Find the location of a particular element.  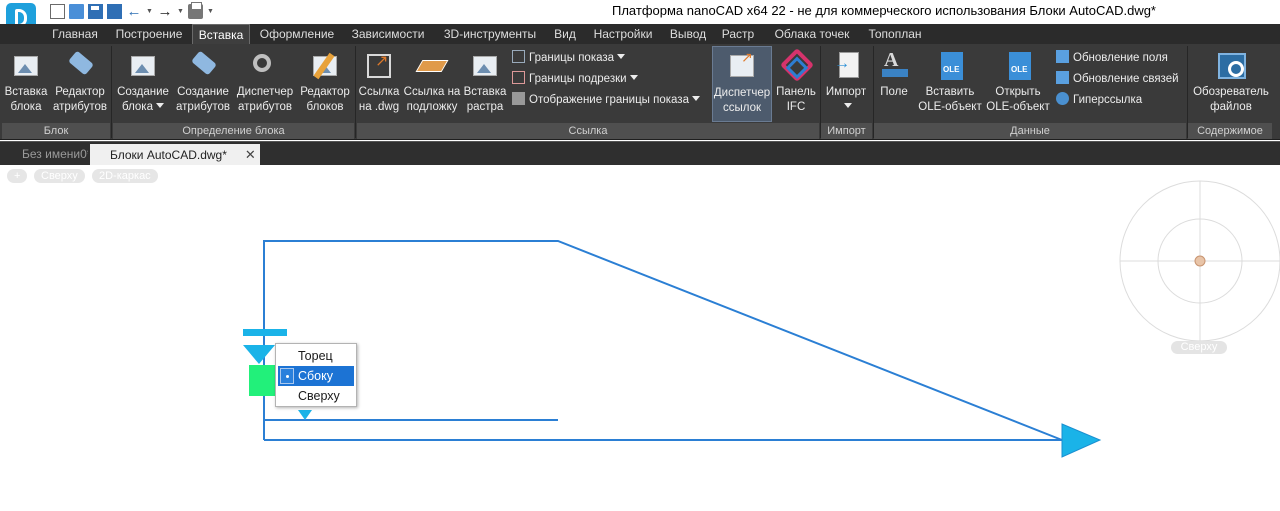

viewcube-compass is located at coordinates (1199, 261).